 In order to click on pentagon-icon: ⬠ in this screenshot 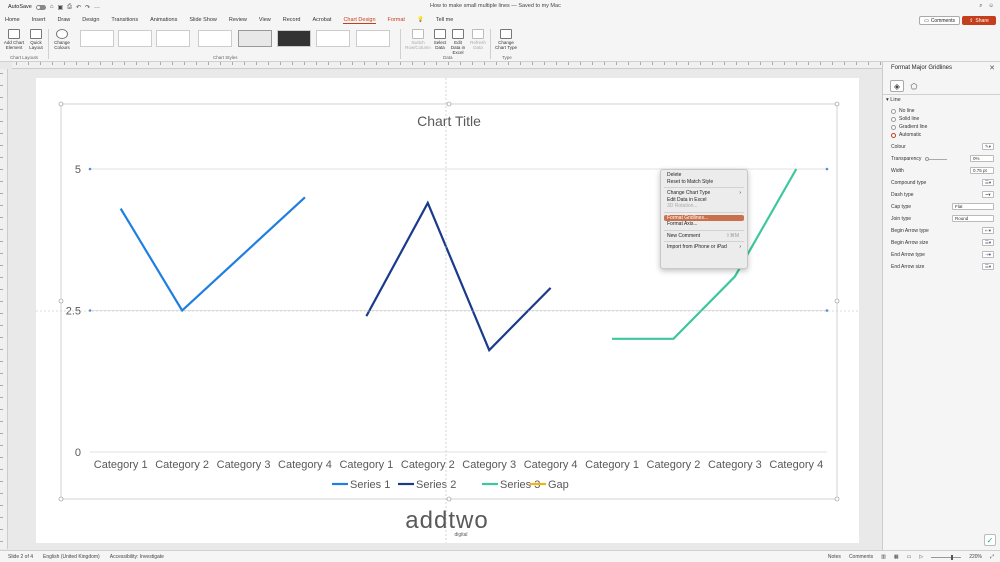, I will do `click(914, 86)`.